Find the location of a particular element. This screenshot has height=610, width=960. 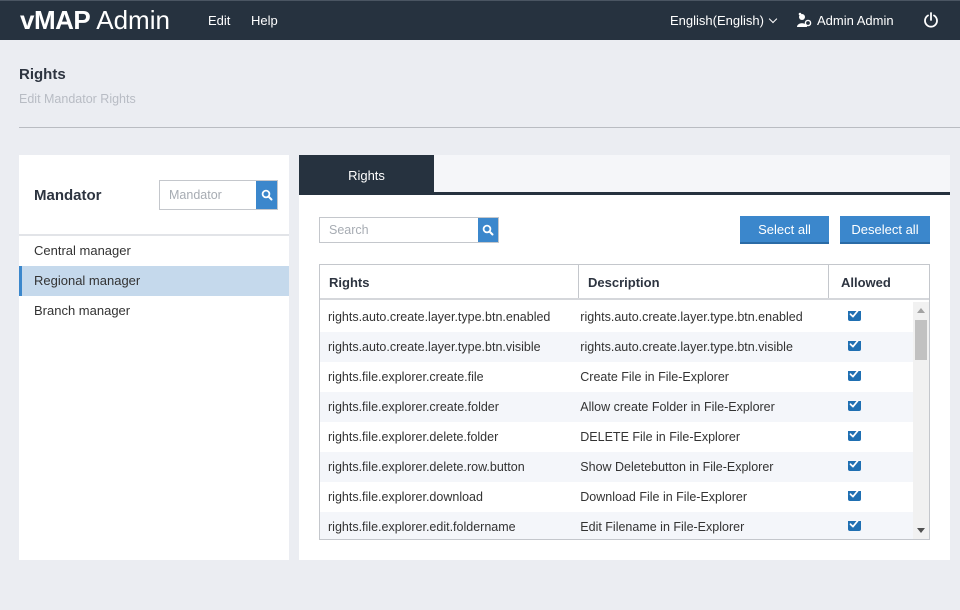

user-menu: Admin Admin is located at coordinates (845, 20).